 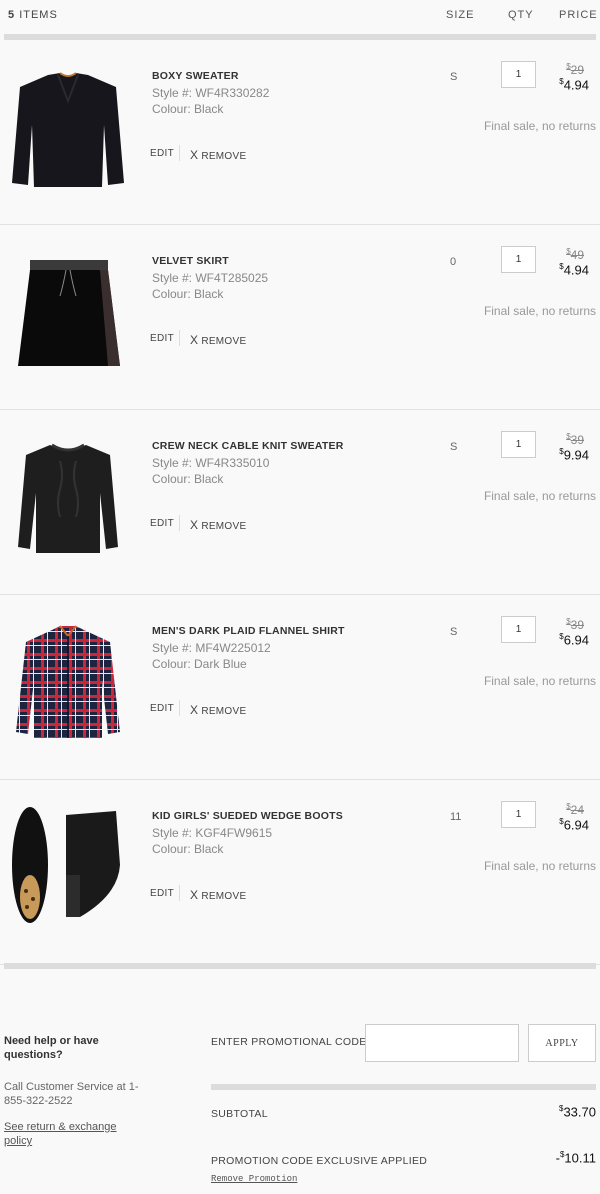 I want to click on item-name: MEN'S DARK PLAID FLANNEL SHIRT, so click(x=248, y=631).